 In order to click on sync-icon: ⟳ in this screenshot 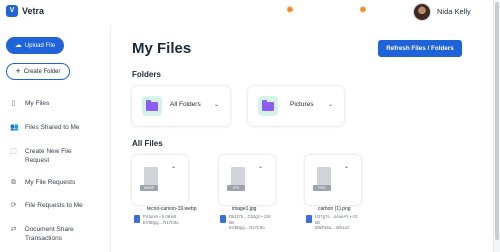, I will do `click(13, 205)`.